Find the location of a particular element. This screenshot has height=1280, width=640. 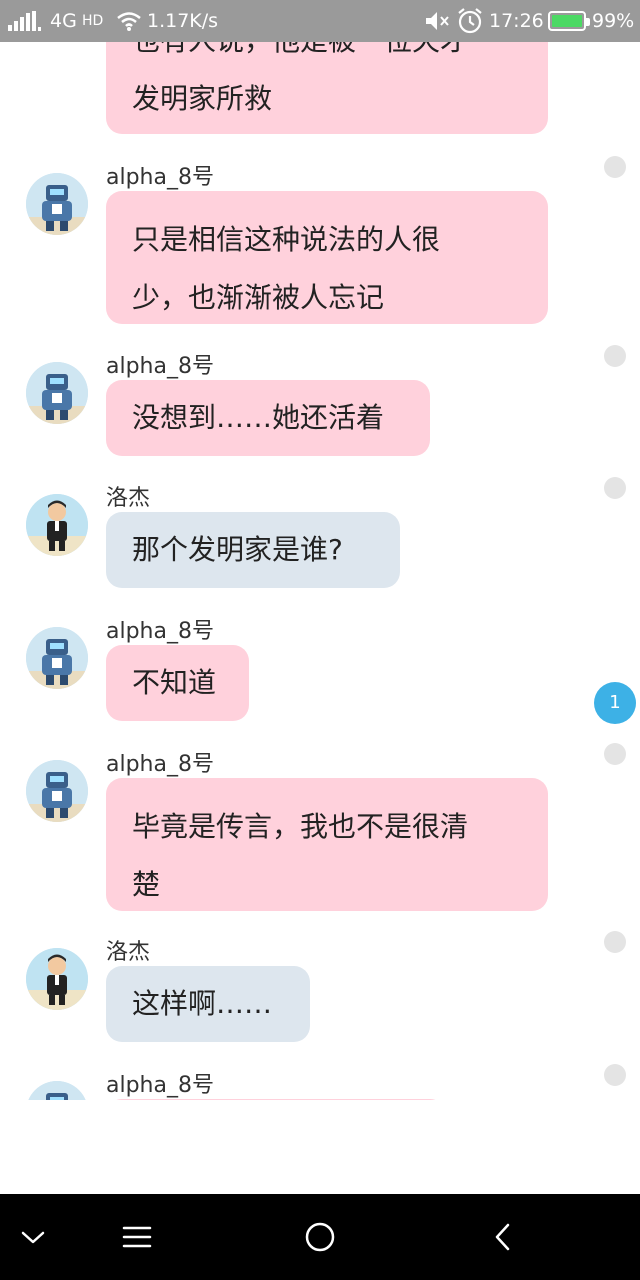

message-bubble: 毕竟是传言，我也不是很清 楚 is located at coordinates (327, 844).